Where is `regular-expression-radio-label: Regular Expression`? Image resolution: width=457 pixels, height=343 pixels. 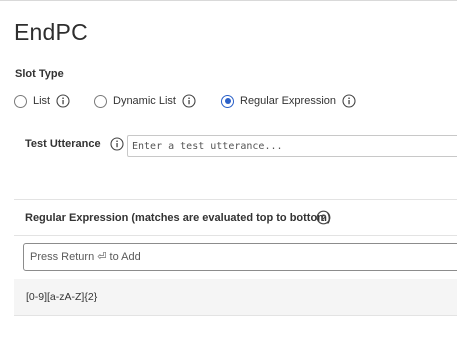 regular-expression-radio-label: Regular Expression is located at coordinates (288, 101).